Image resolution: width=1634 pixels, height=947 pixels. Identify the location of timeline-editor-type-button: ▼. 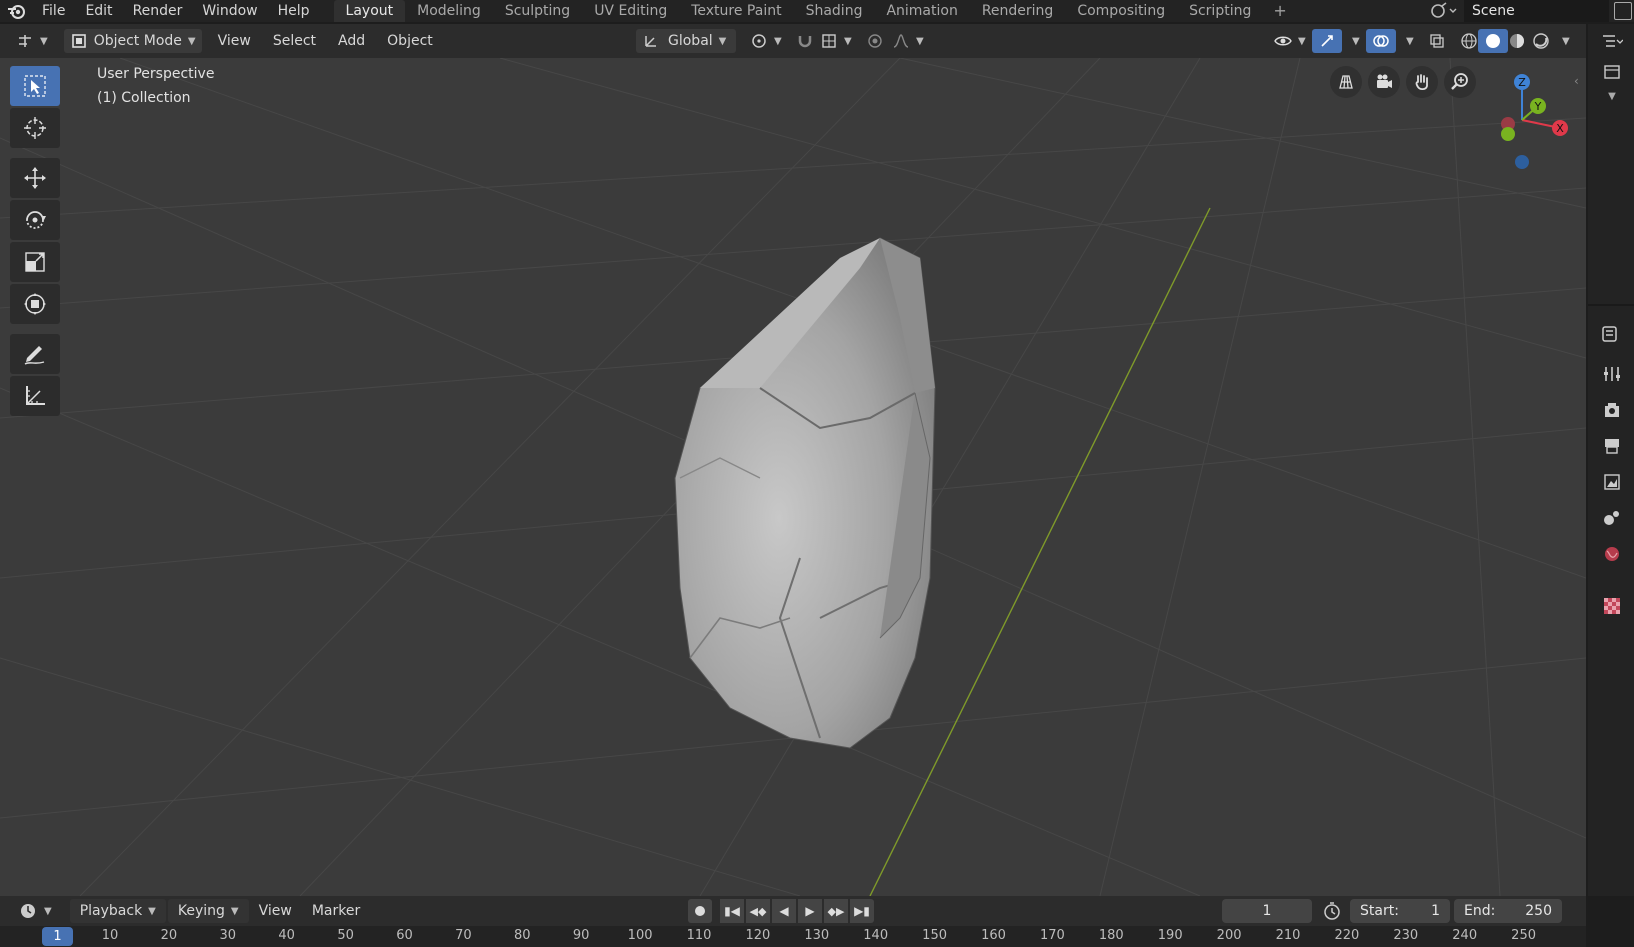
(35, 911).